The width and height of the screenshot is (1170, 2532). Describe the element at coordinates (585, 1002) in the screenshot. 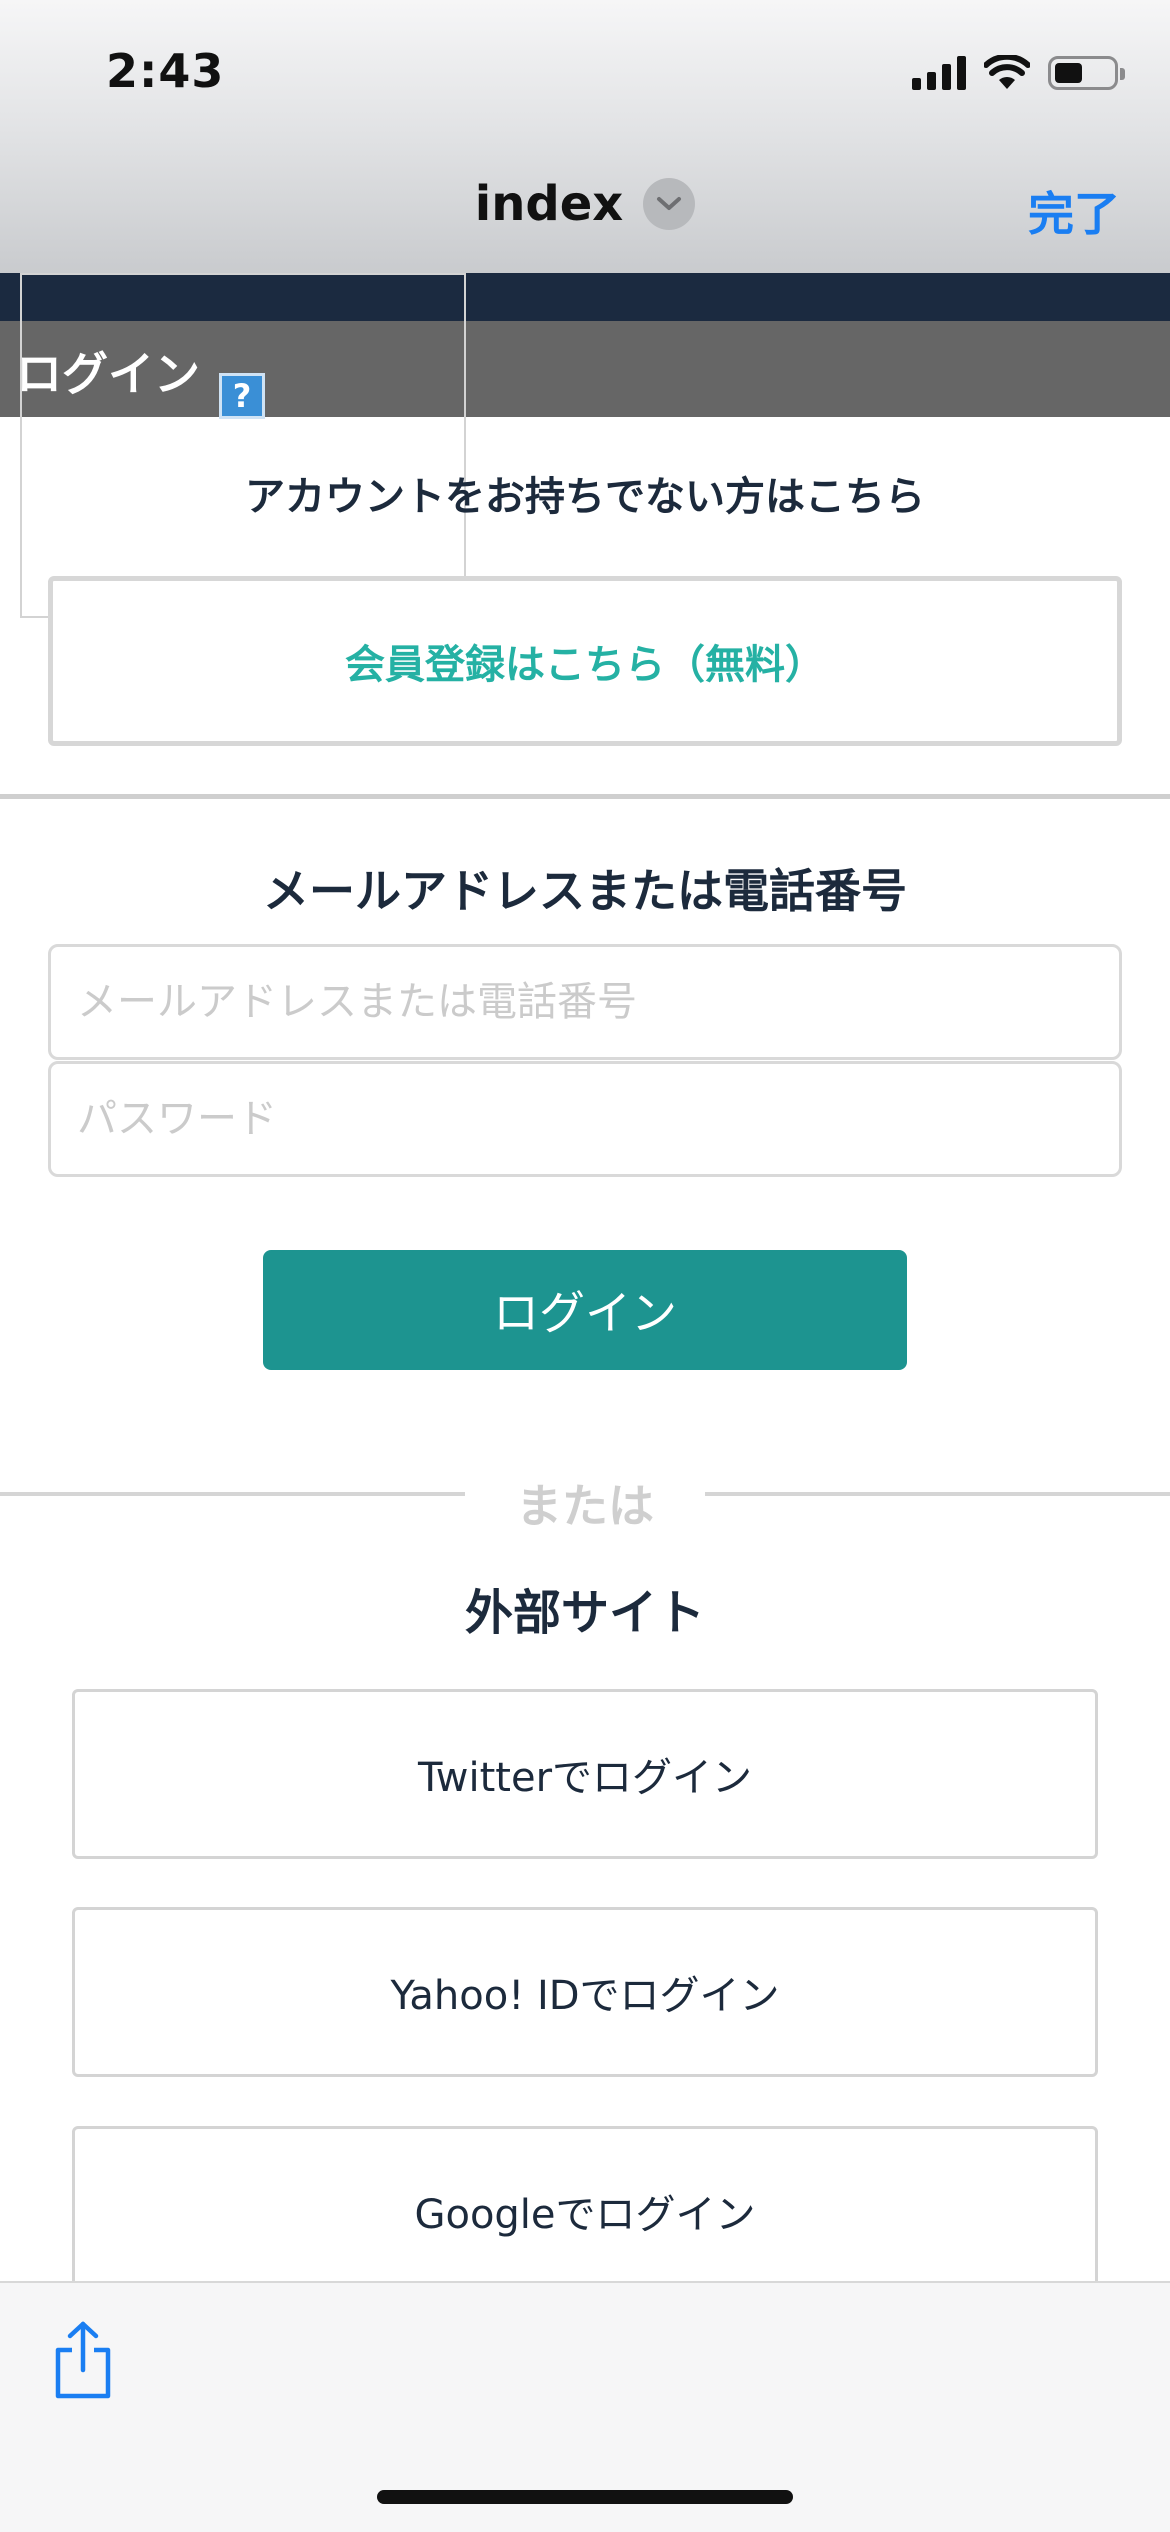

I see `email-field` at that location.